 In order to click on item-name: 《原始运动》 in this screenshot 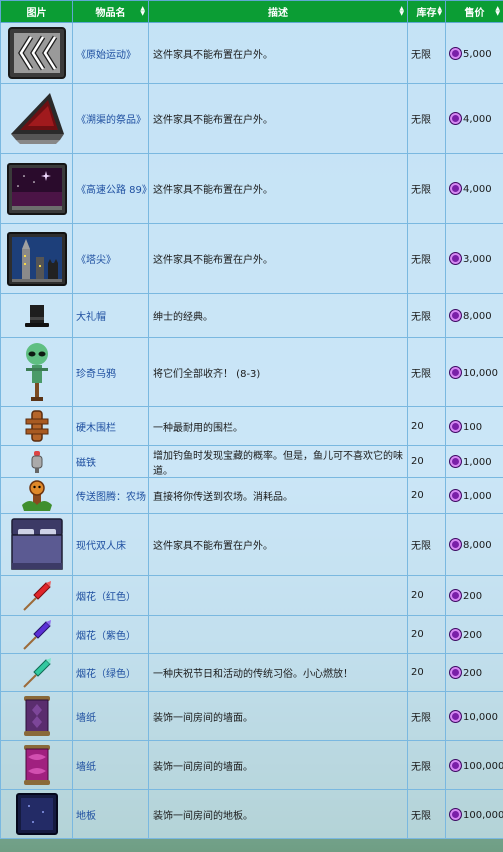, I will do `click(110, 53)`.